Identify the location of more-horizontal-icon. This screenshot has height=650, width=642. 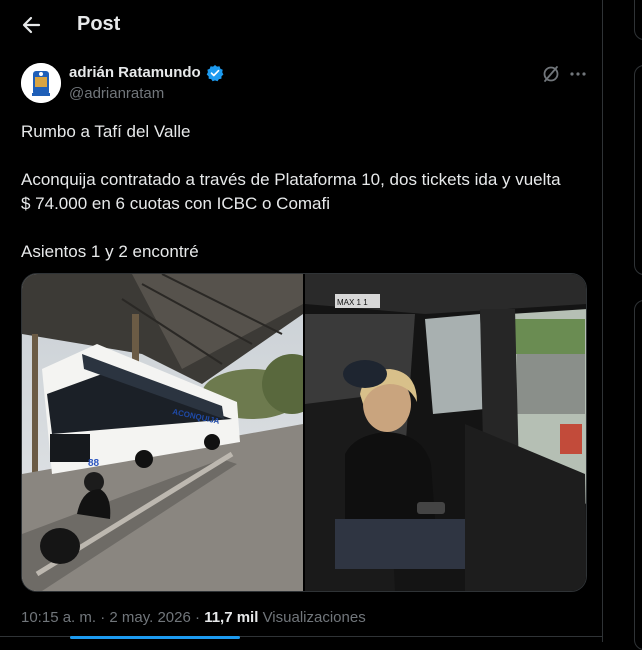
(578, 74).